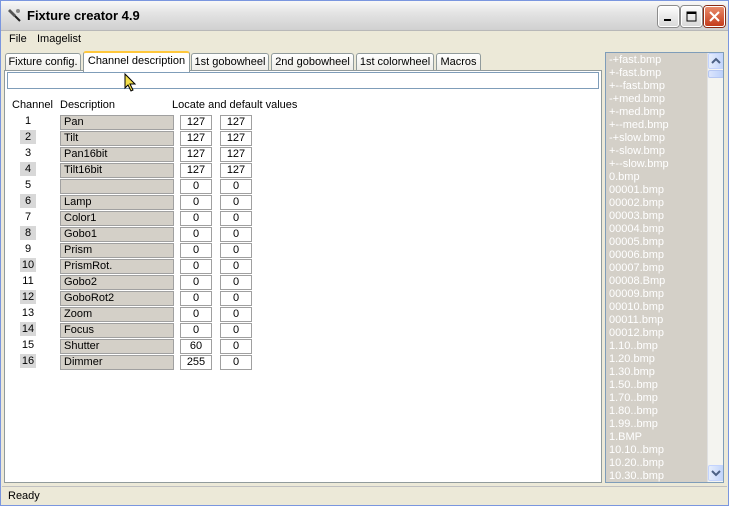 The width and height of the screenshot is (729, 506). I want to click on locate-value-field: 60, so click(196, 346).